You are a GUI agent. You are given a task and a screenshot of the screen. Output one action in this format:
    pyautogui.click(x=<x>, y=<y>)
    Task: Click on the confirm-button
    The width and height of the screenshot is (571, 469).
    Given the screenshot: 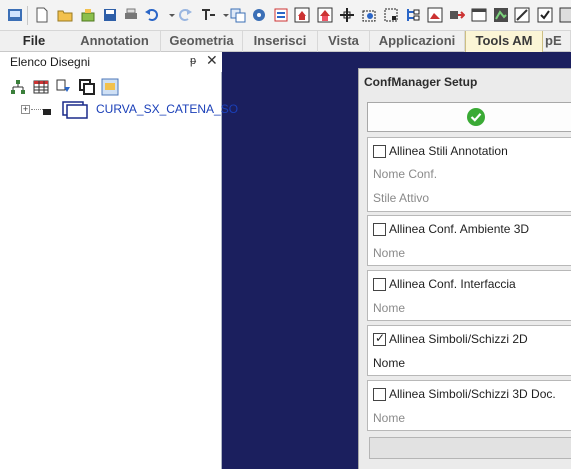 What is the action you would take?
    pyautogui.click(x=469, y=117)
    